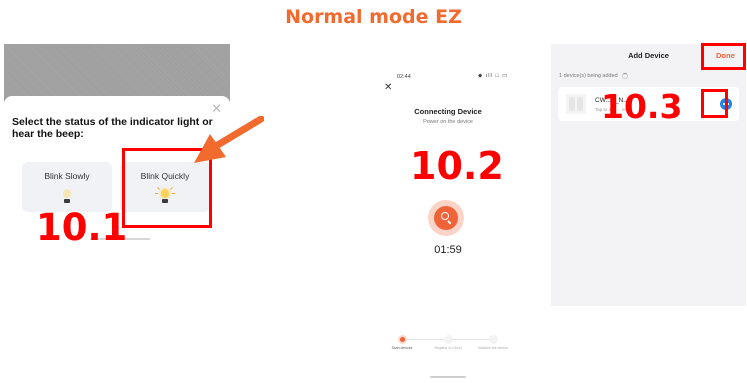 The height and width of the screenshot is (383, 747). What do you see at coordinates (448, 339) in the screenshot?
I see `step-dot-register` at bounding box center [448, 339].